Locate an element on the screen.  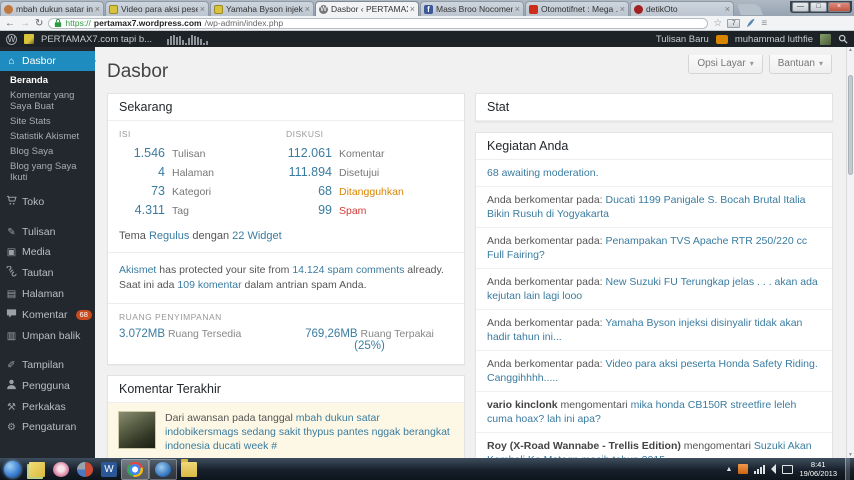
storage-free-link: 3.072MB is located at coordinates (142, 334).